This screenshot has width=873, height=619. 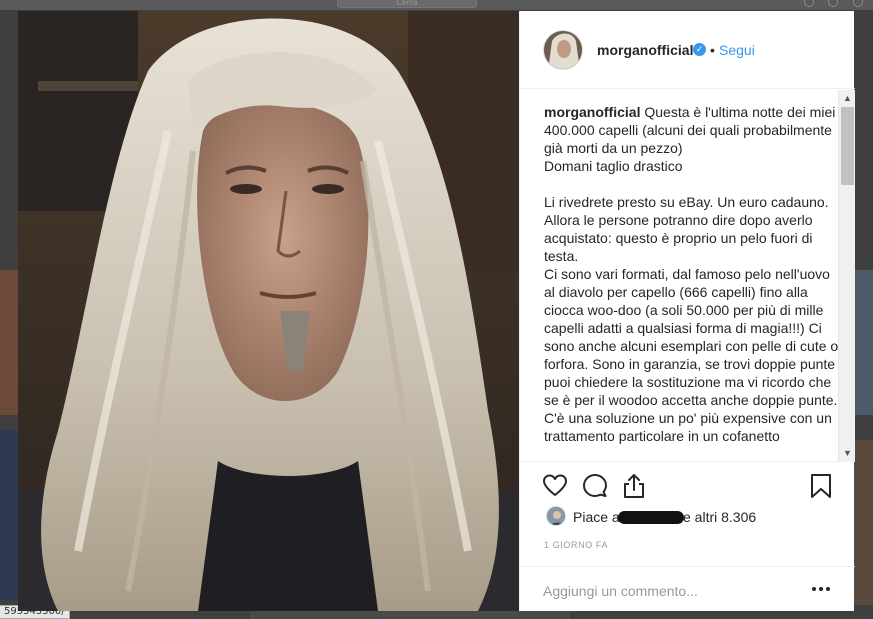 I want to click on caption-username: morganofficial, so click(x=592, y=112).